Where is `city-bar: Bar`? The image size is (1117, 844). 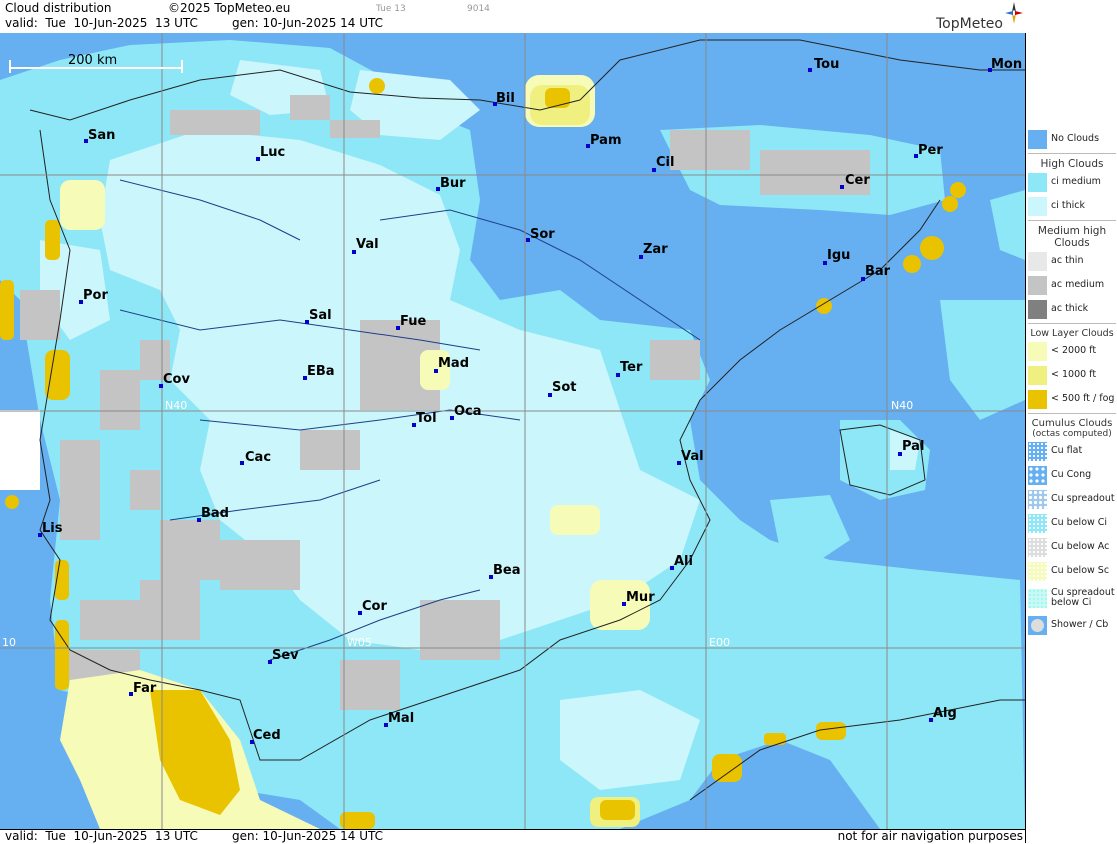 city-bar: Bar is located at coordinates (876, 272).